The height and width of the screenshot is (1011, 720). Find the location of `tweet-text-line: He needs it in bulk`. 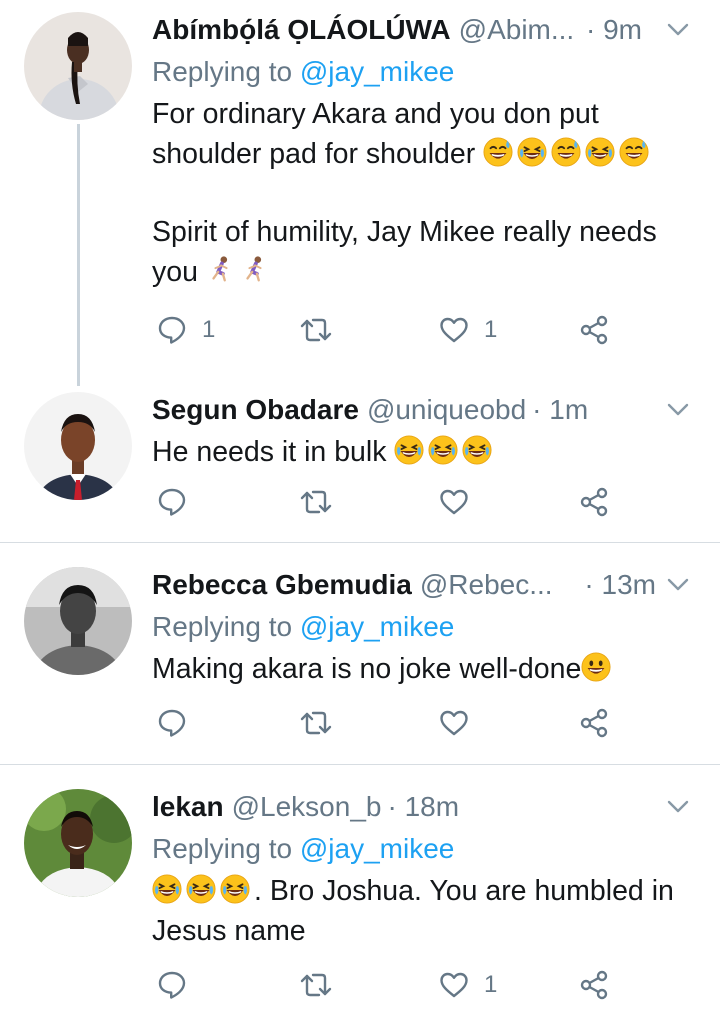

tweet-text-line: He needs it in bulk is located at coordinates (269, 452).